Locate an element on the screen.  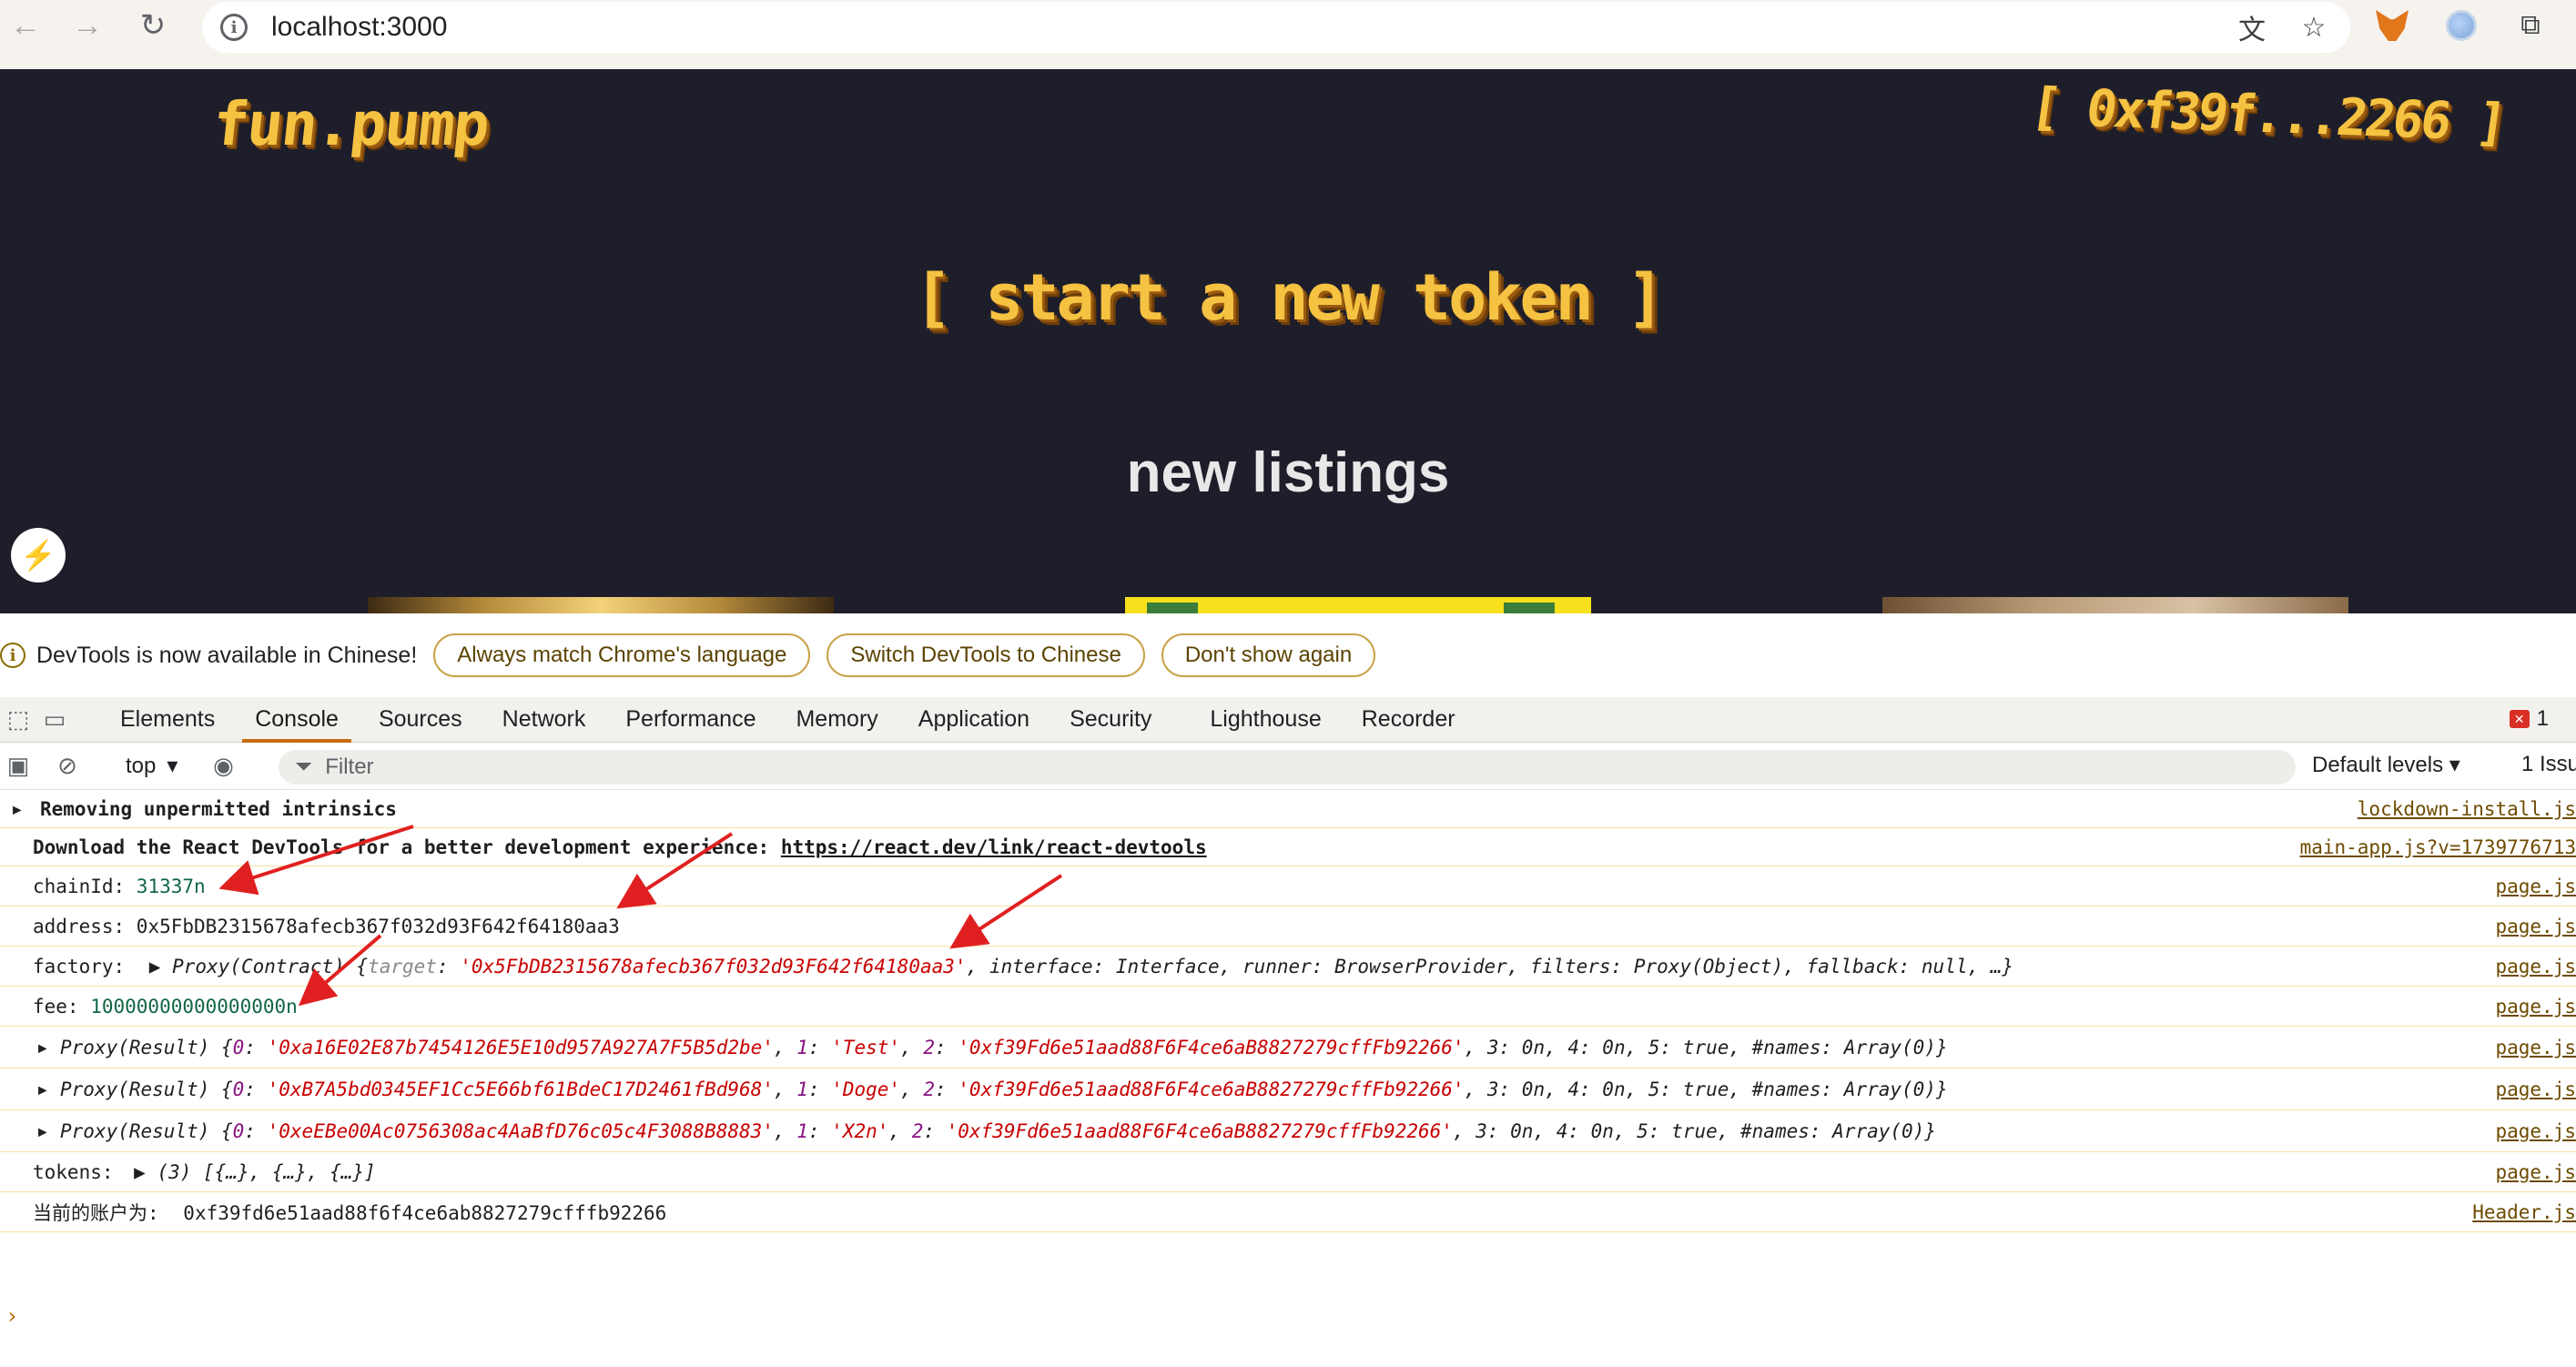
annotation-arrows is located at coordinates (640, 916).